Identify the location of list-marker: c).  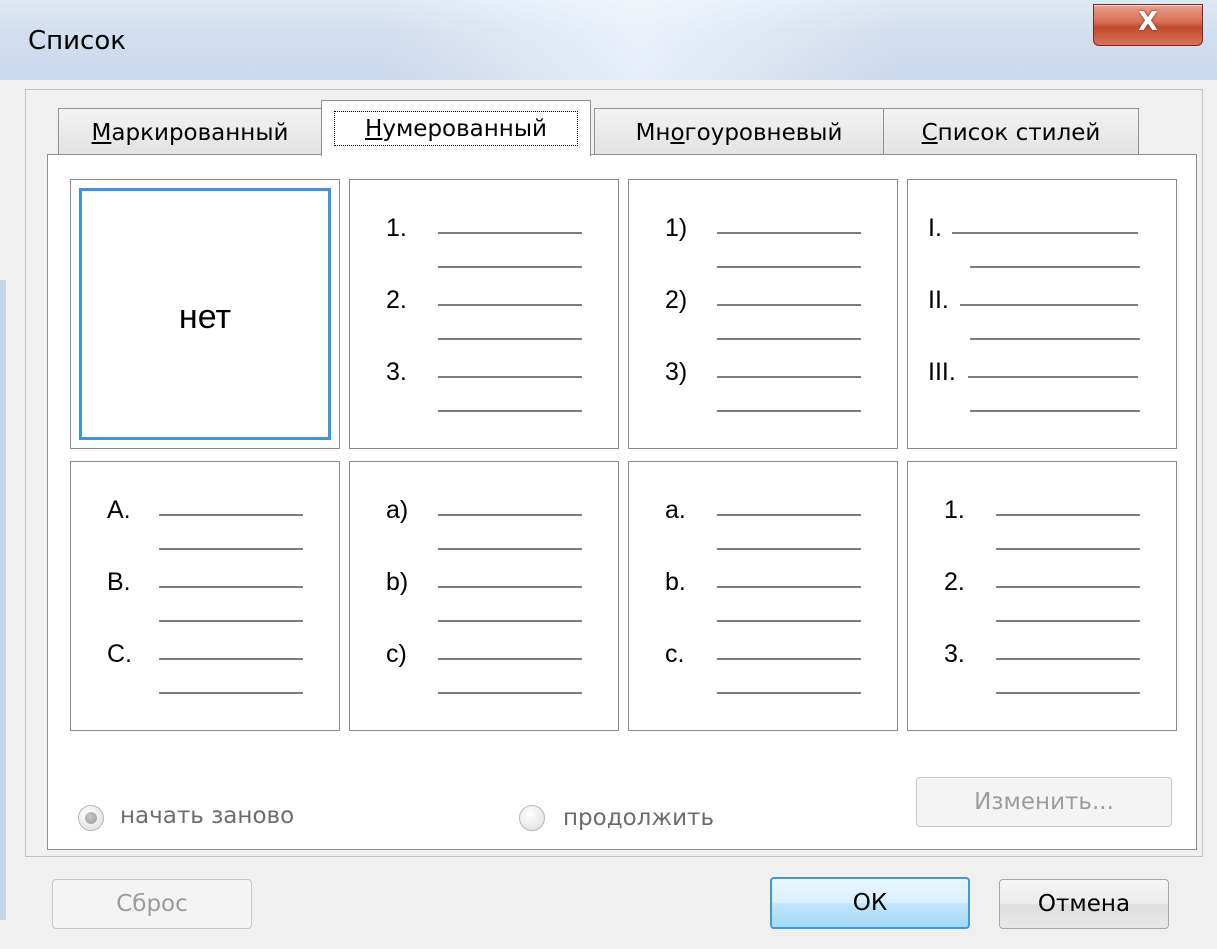
(396, 654).